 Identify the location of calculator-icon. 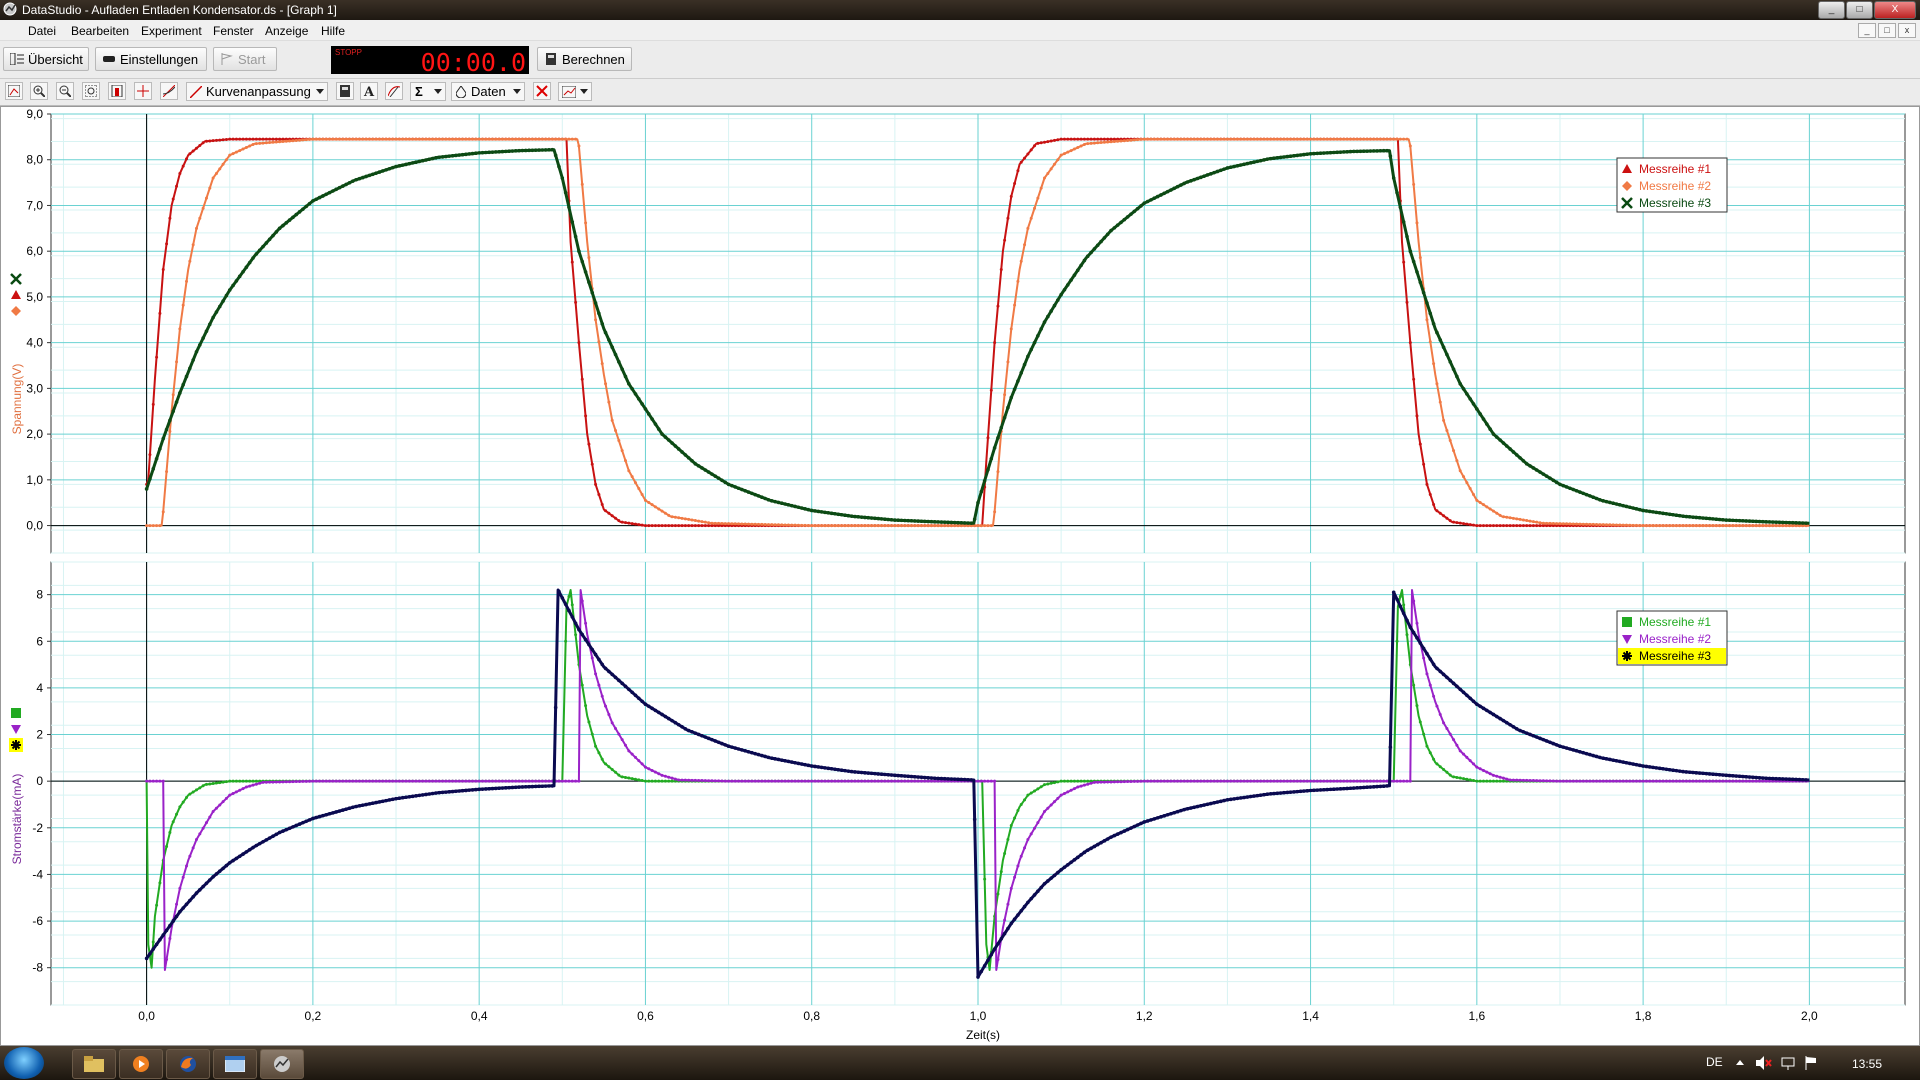
(345, 91).